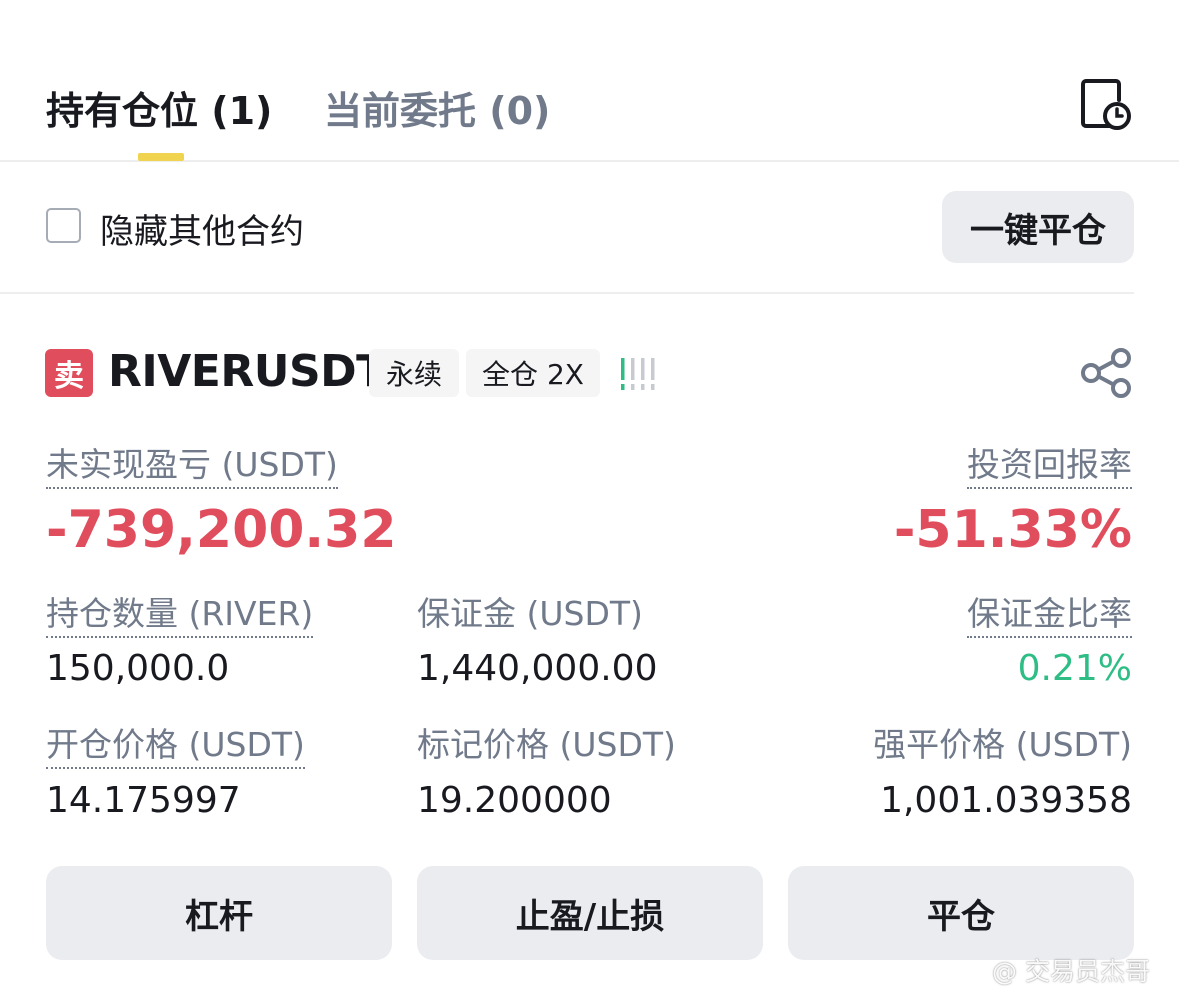 This screenshot has height=993, width=1179. Describe the element at coordinates (192, 468) in the screenshot. I see `unrealized-pnl-label: 未实现盈亏 (USDT)` at that location.